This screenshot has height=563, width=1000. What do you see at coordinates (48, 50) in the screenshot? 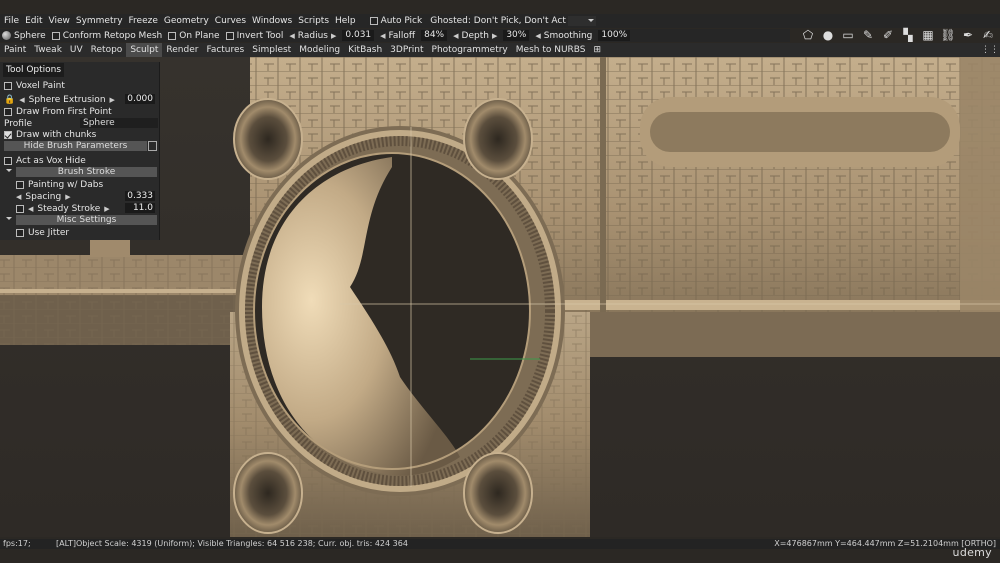
I see `tab-tweak: Tweak` at bounding box center [48, 50].